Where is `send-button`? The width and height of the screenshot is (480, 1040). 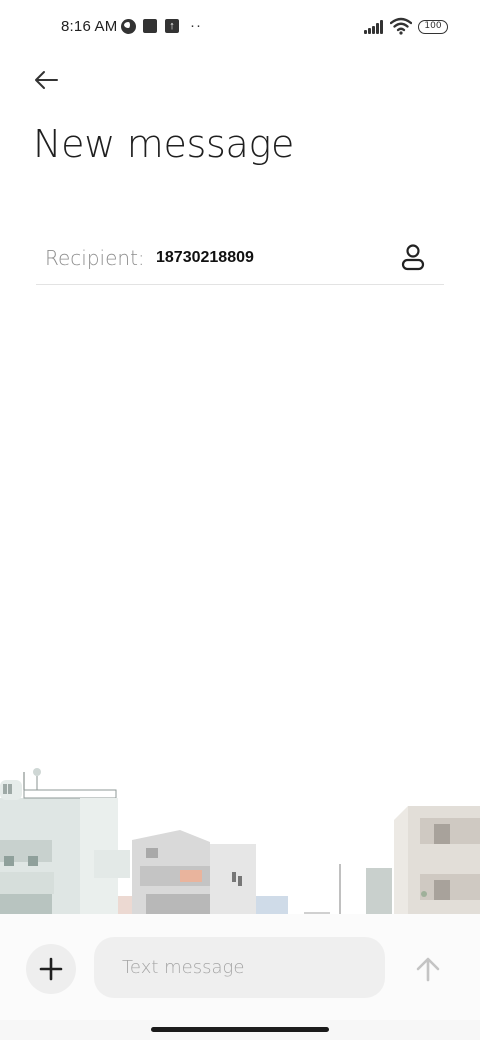
send-button is located at coordinates (428, 969).